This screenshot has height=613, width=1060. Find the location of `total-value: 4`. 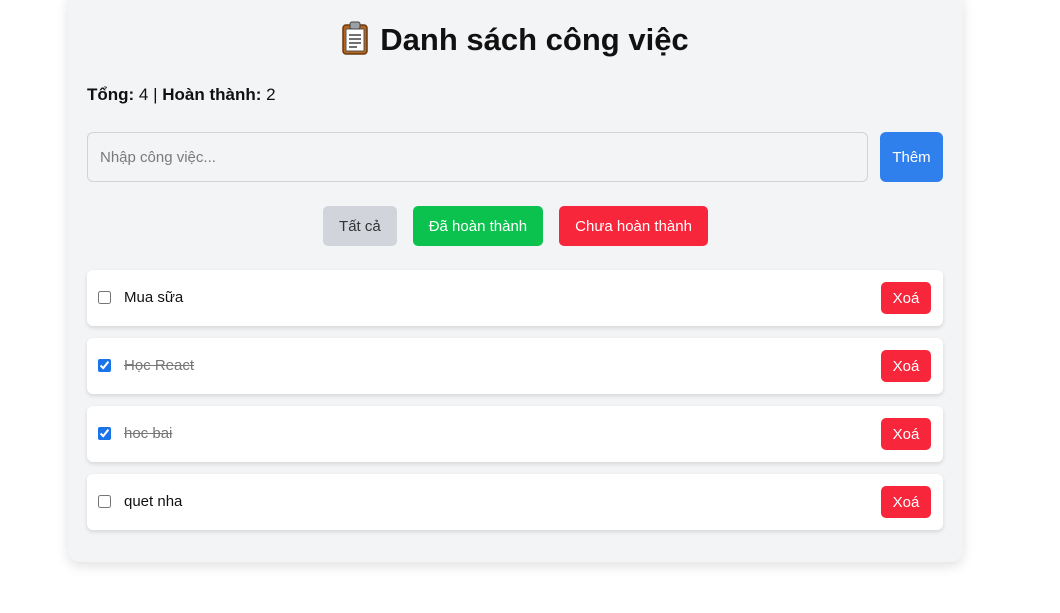

total-value: 4 is located at coordinates (144, 94).